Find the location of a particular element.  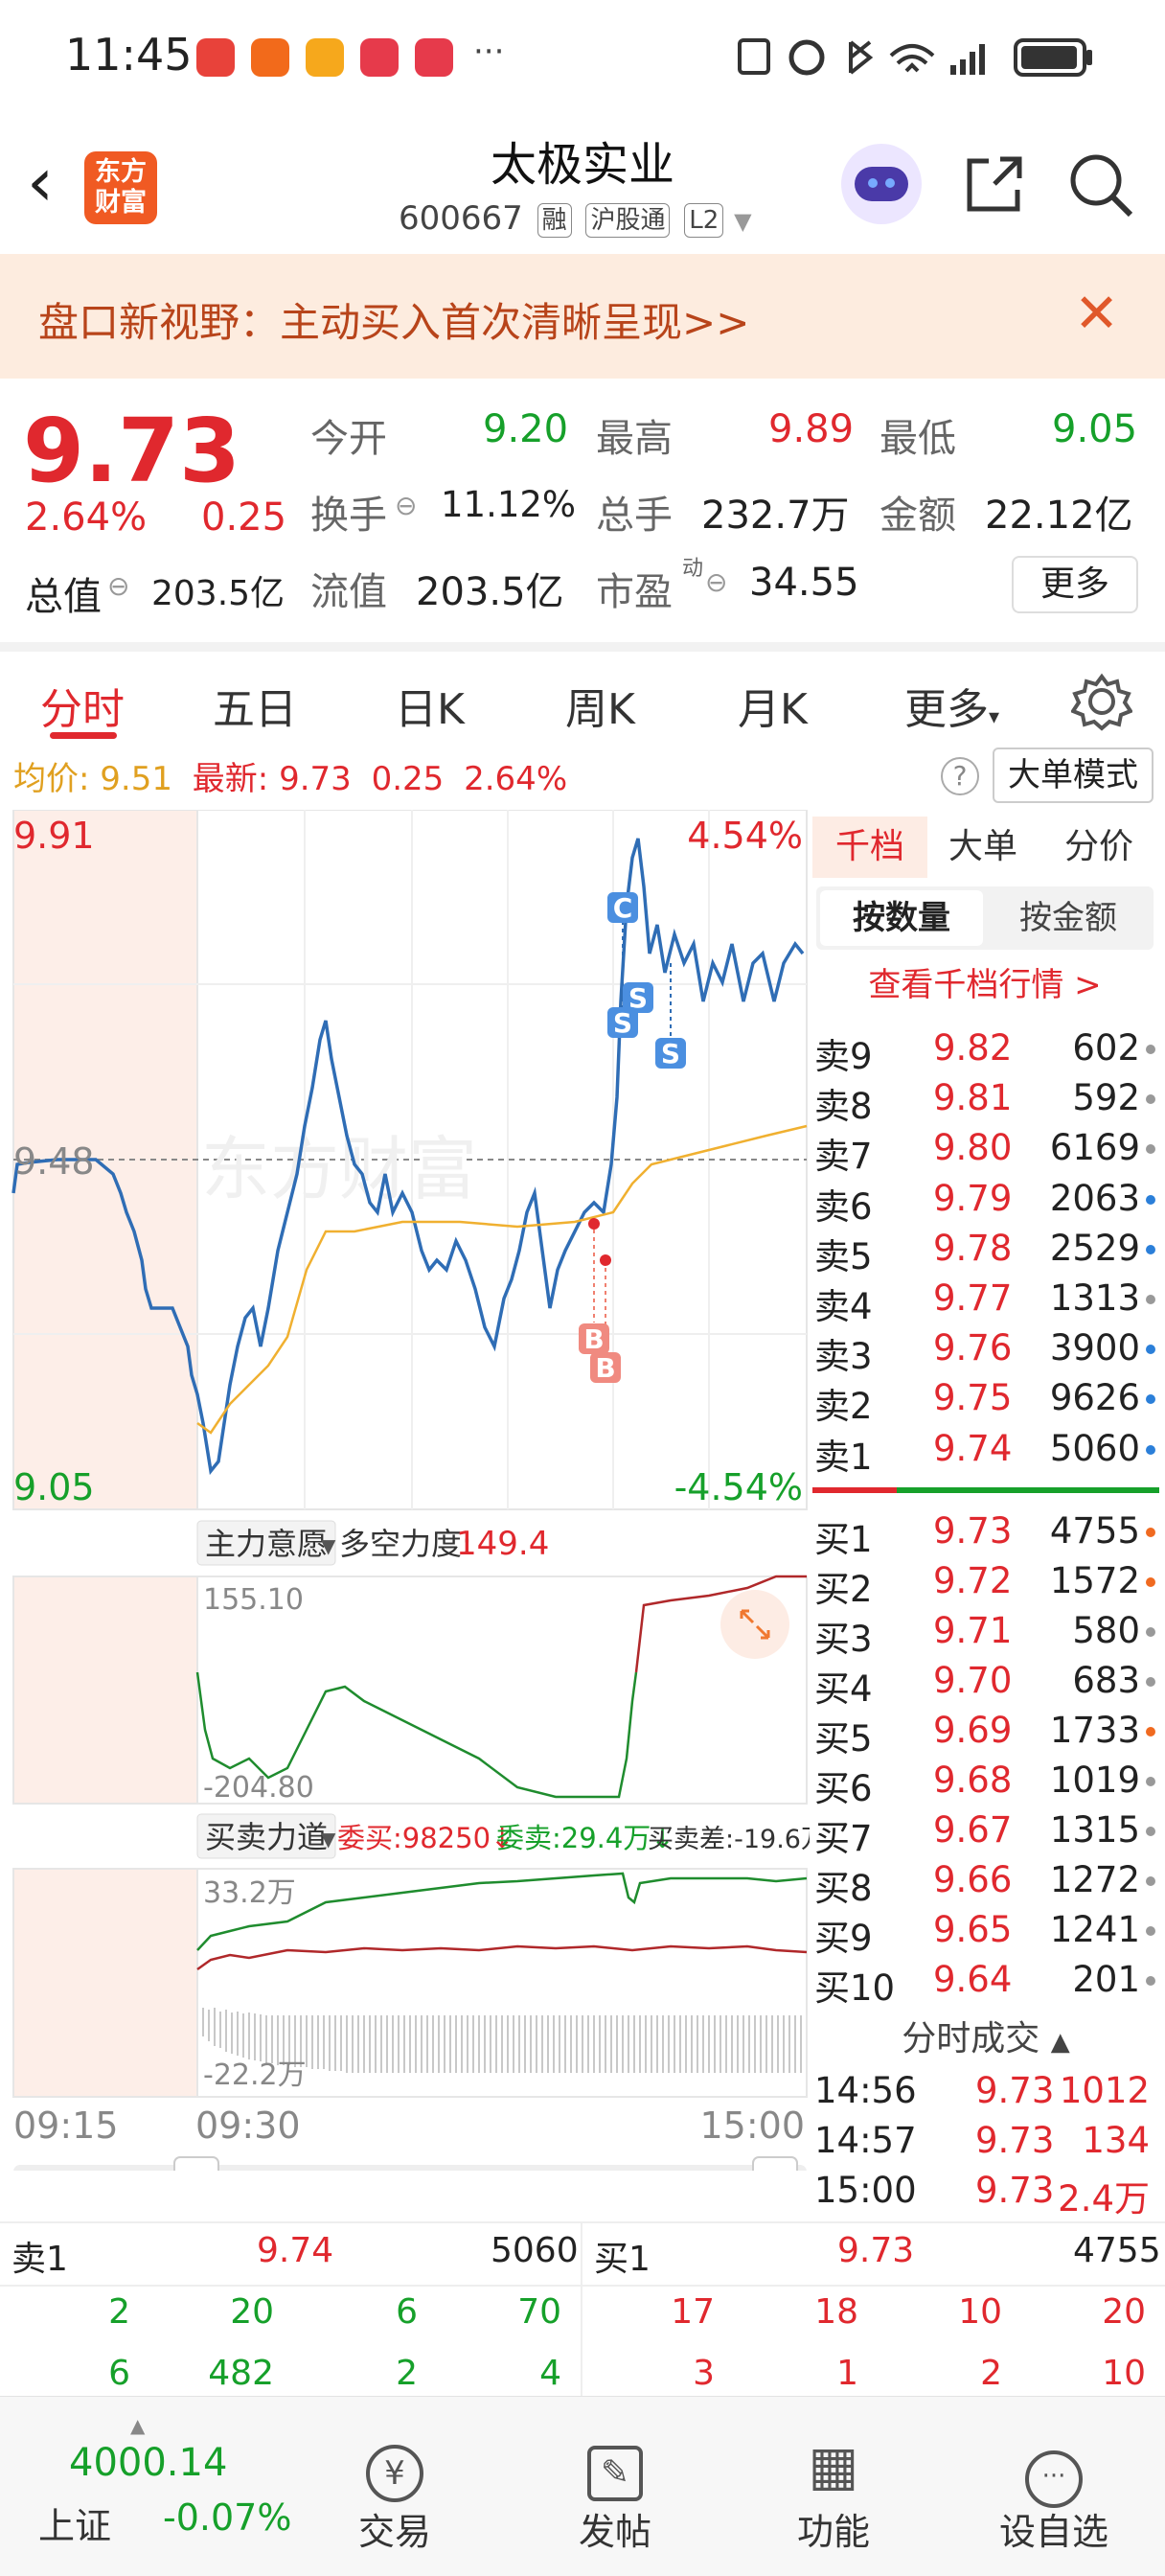

nav-trade: ¥ 交易 is located at coordinates (395, 2495).